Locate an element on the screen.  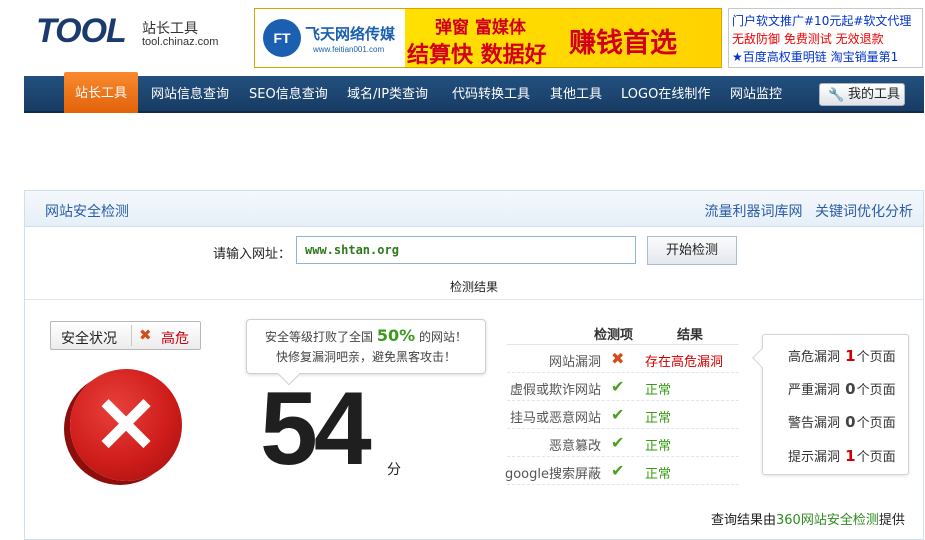
banner-url: www.feitian001.com is located at coordinates (349, 49).